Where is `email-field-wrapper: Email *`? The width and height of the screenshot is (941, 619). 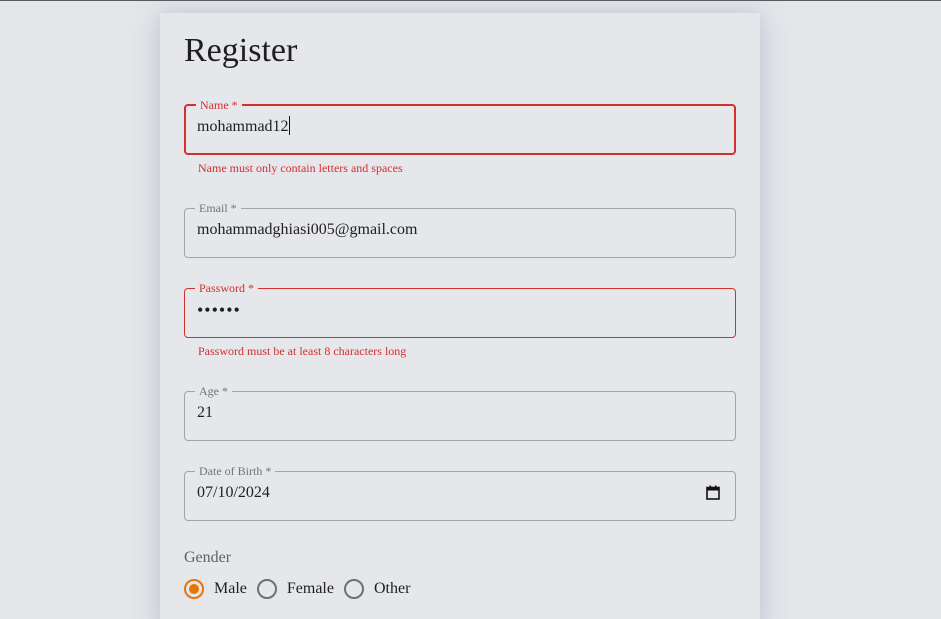 email-field-wrapper: Email * is located at coordinates (460, 230).